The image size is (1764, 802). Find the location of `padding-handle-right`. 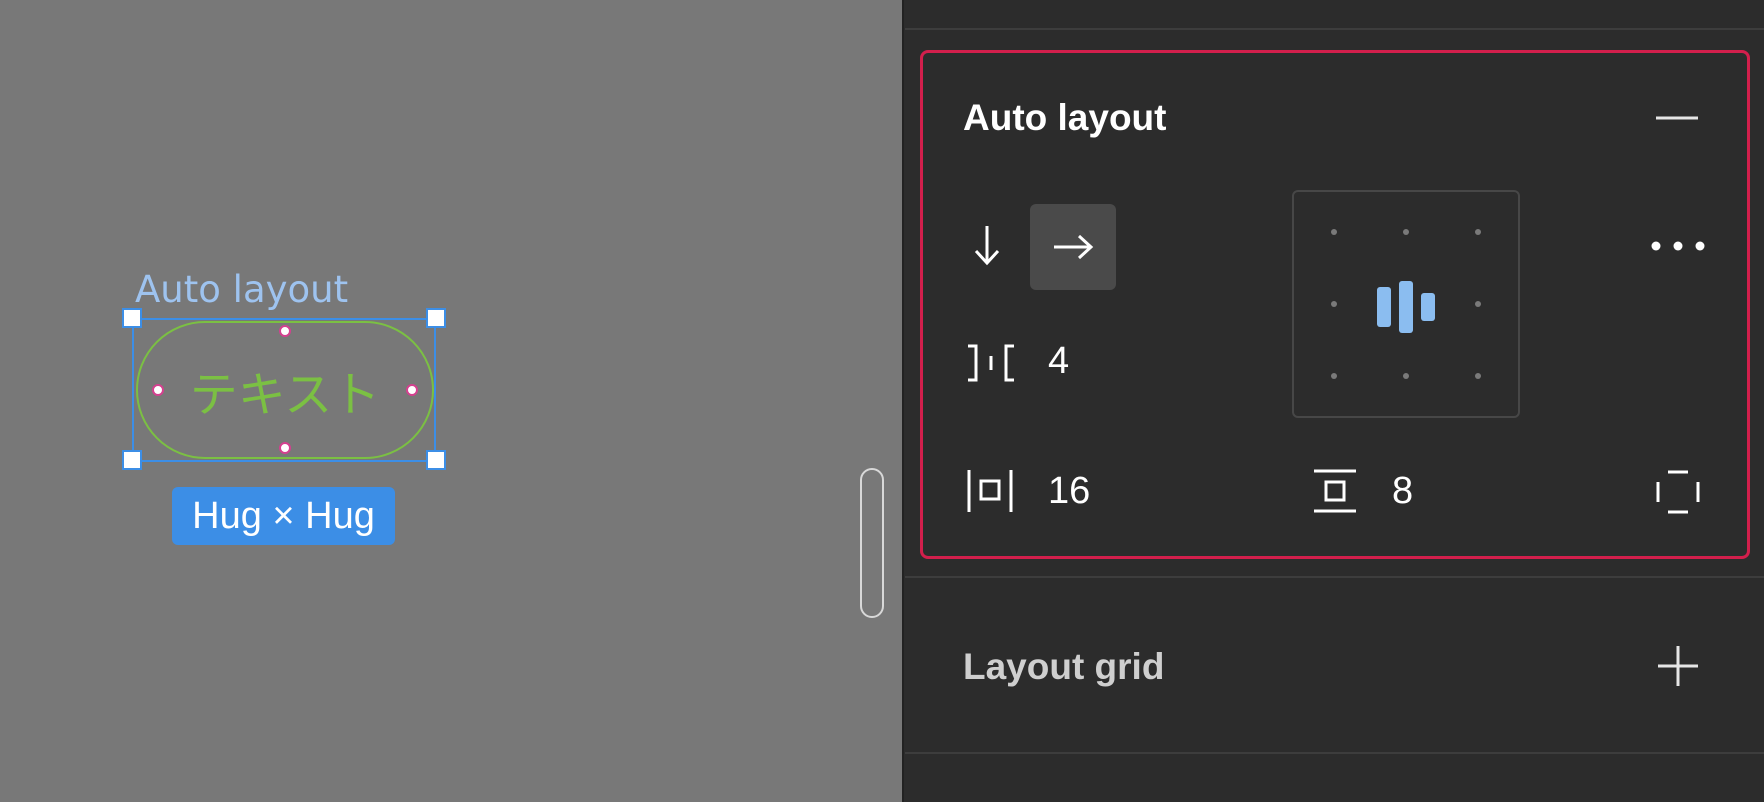

padding-handle-right is located at coordinates (412, 390).